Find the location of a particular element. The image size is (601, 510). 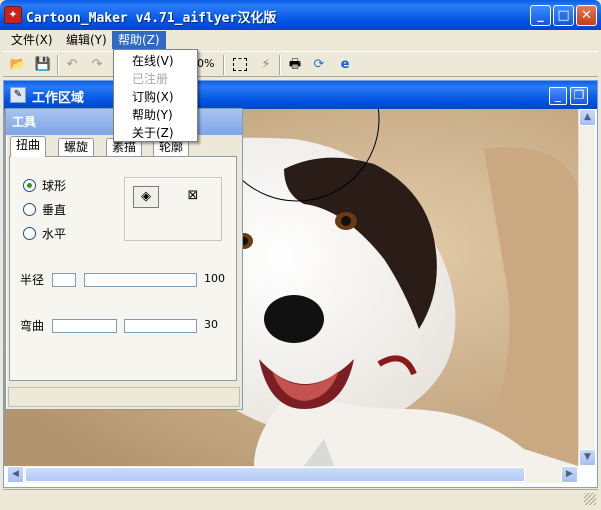

radius-value: 100 is located at coordinates (214, 278).